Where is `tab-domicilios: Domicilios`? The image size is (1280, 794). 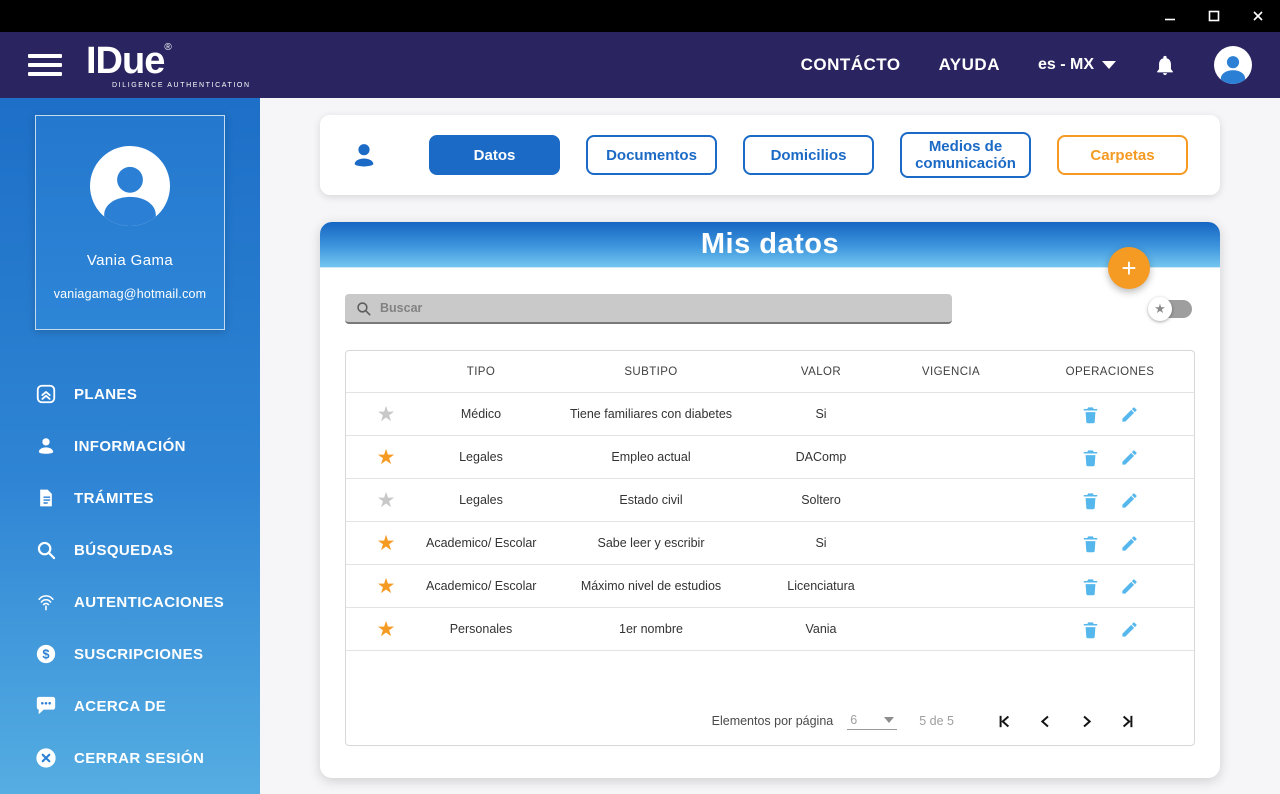
tab-domicilios: Domicilios is located at coordinates (808, 155).